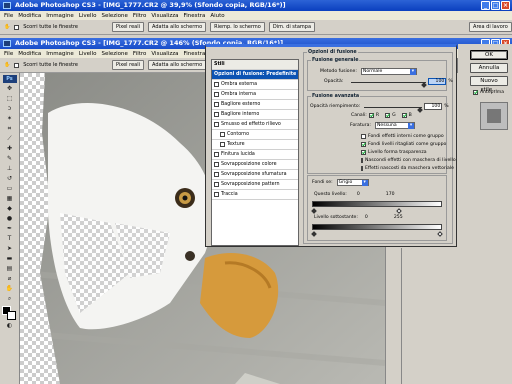  I want to click on cancel-button: Annulla, so click(489, 68).